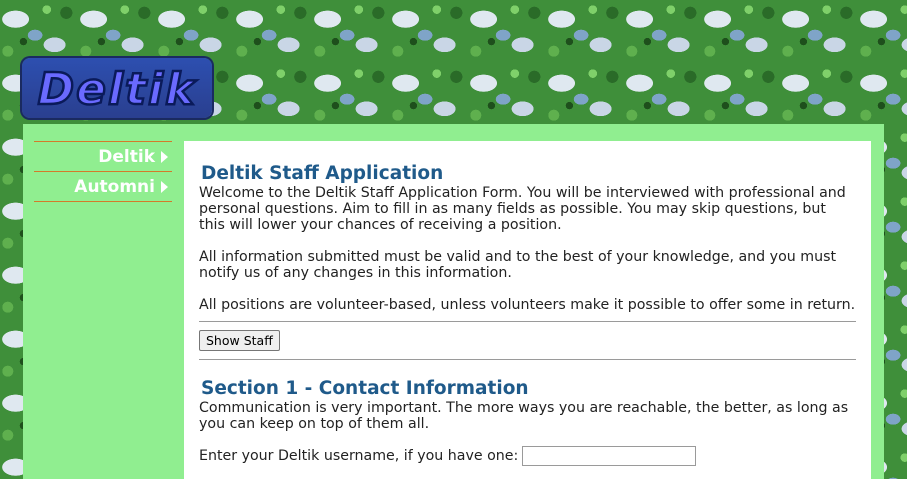 The height and width of the screenshot is (479, 907). I want to click on sidebar-item-deltik: Deltik, so click(103, 157).